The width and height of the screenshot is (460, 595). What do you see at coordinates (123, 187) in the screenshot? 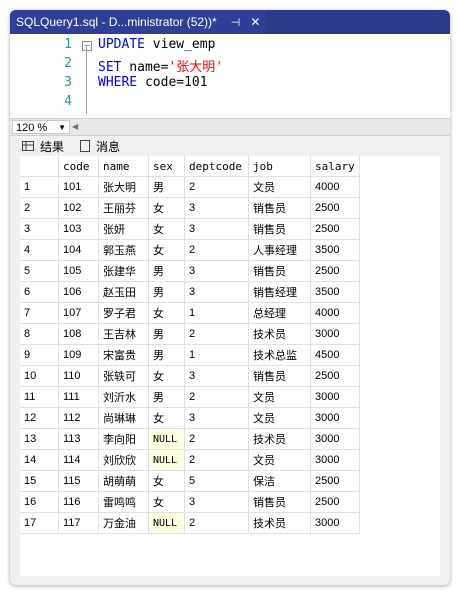
I see `table-cell: 张大明` at bounding box center [123, 187].